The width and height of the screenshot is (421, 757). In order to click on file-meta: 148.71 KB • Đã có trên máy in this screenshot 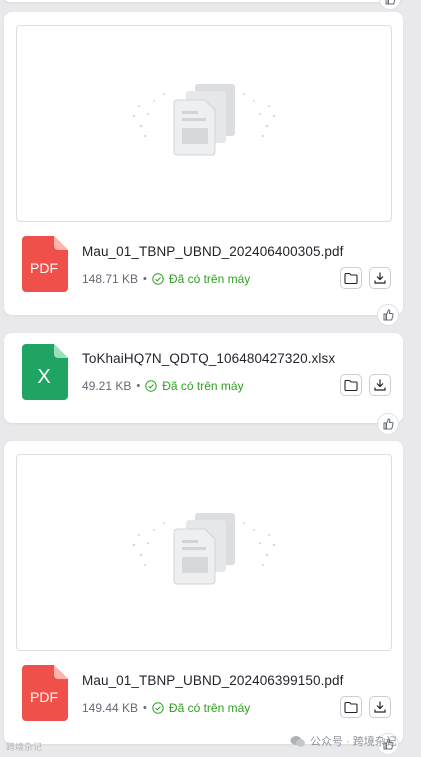, I will do `click(166, 279)`.